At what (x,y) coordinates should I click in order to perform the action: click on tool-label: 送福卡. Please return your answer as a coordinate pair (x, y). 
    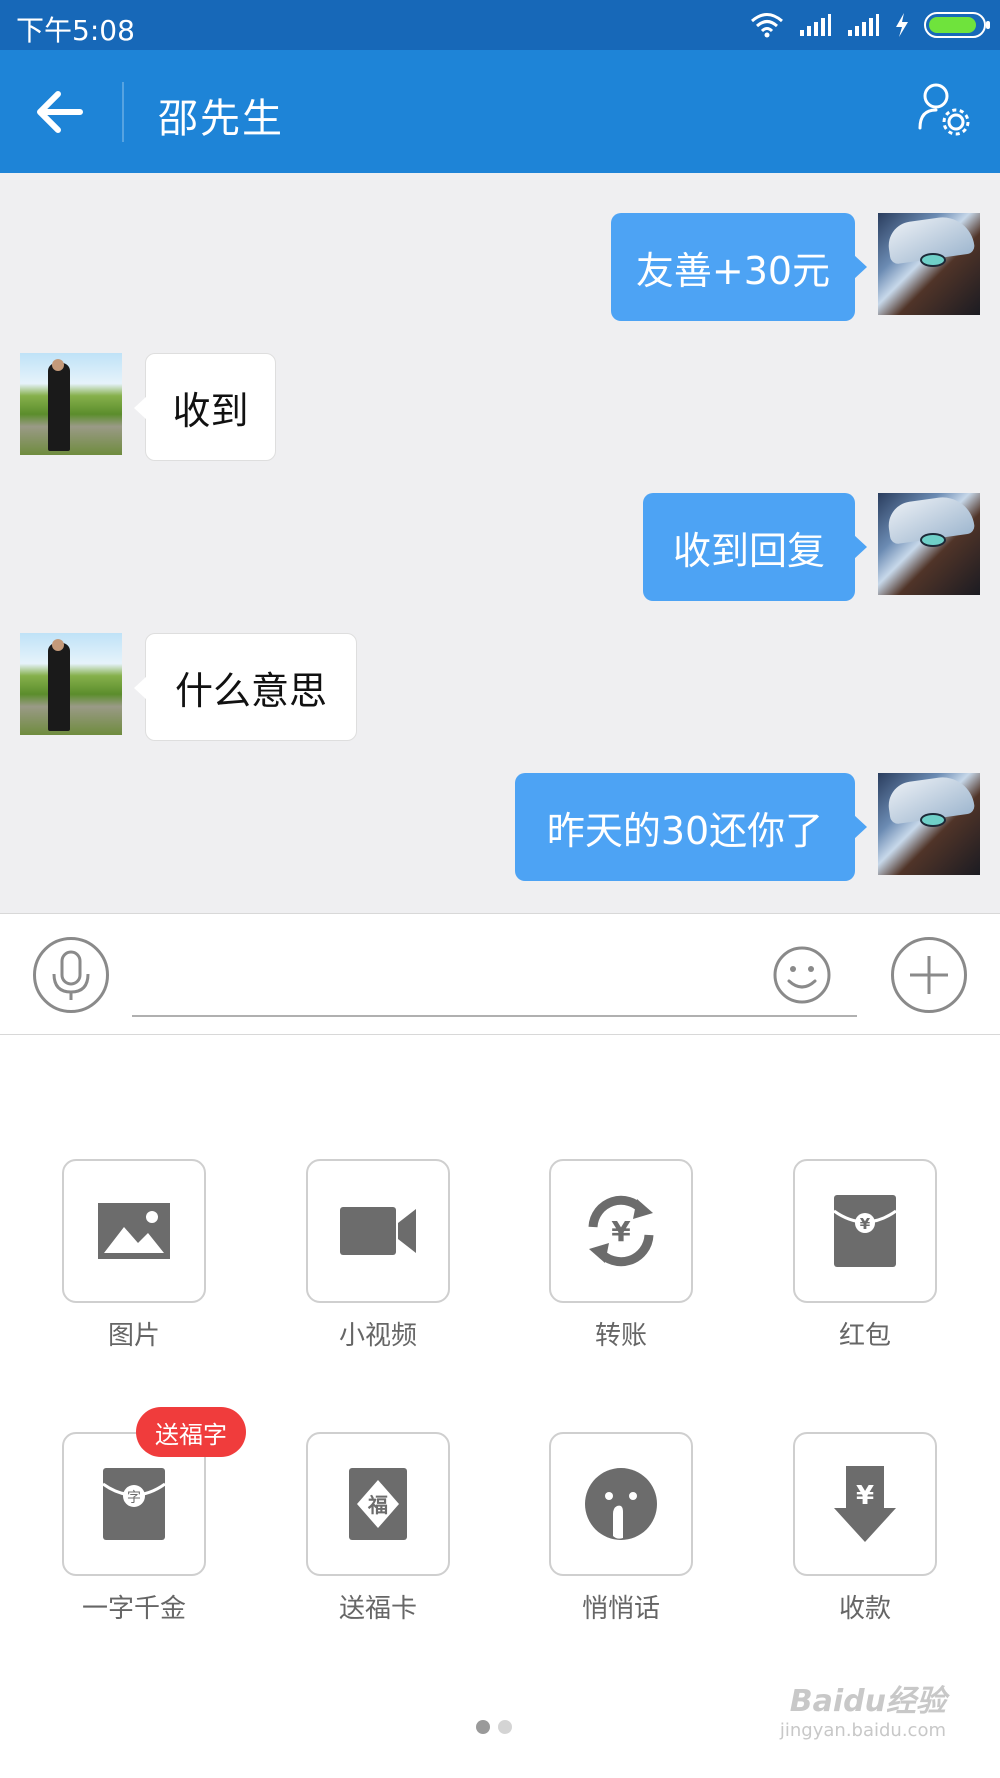
    Looking at the image, I should click on (377, 1609).